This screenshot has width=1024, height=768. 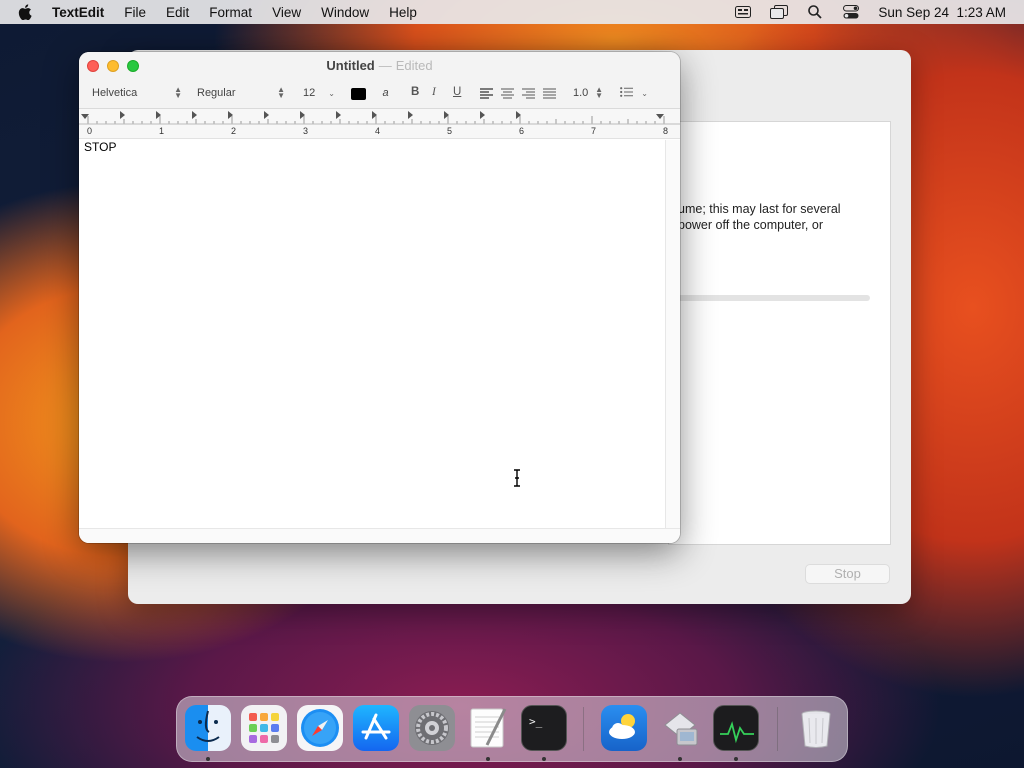 I want to click on document-name: Untitled, so click(x=350, y=65).